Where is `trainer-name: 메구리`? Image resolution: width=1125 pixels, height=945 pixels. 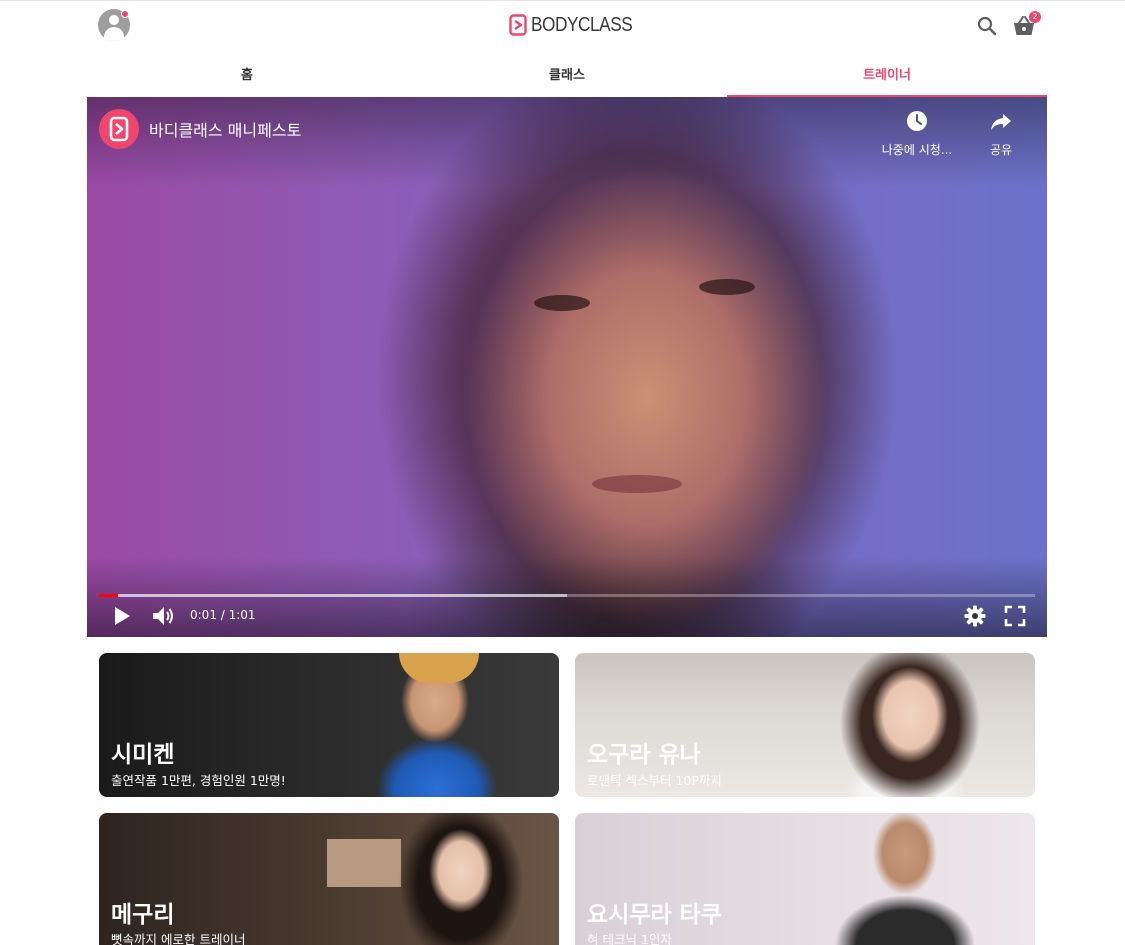
trainer-name: 메구리 is located at coordinates (143, 915).